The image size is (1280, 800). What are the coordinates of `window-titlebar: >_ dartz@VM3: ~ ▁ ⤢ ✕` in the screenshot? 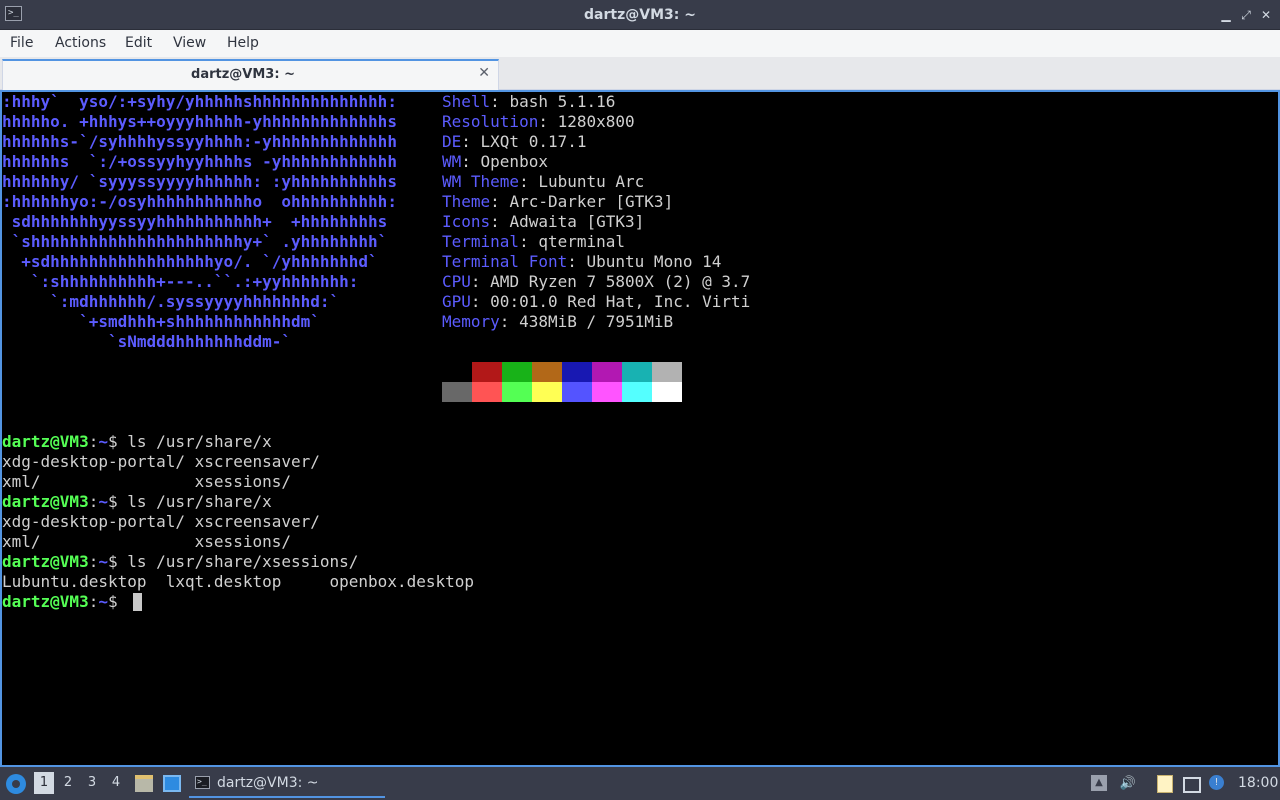 It's located at (640, 15).